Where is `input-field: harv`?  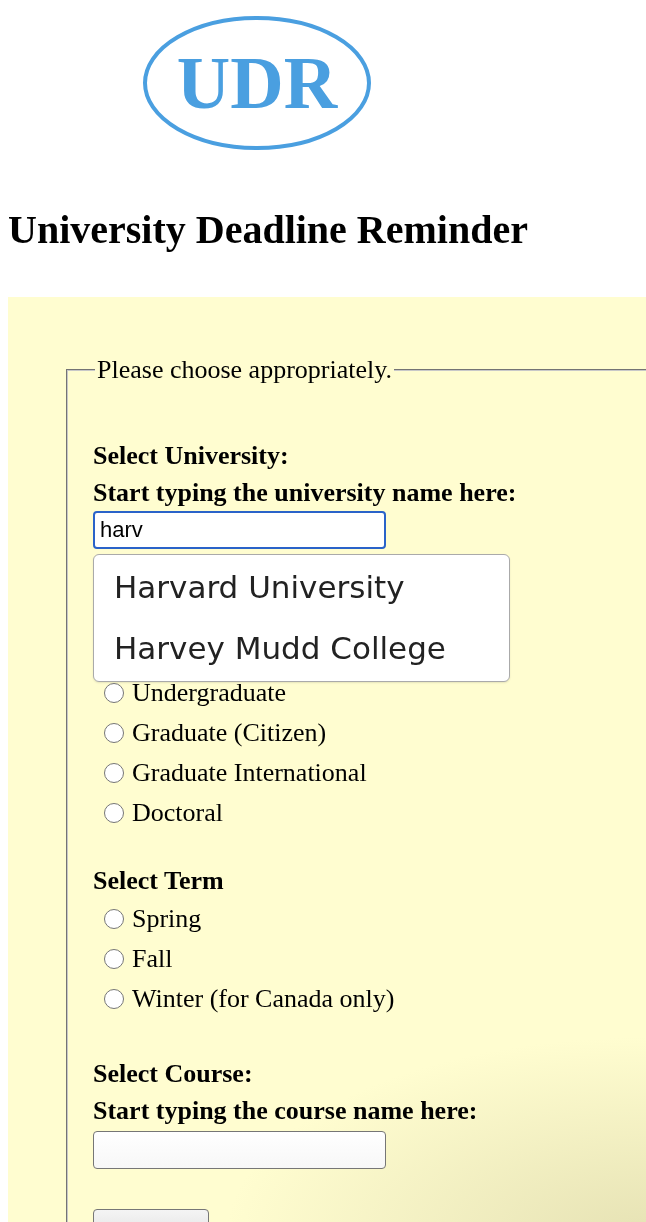
input-field: harv is located at coordinates (239, 530).